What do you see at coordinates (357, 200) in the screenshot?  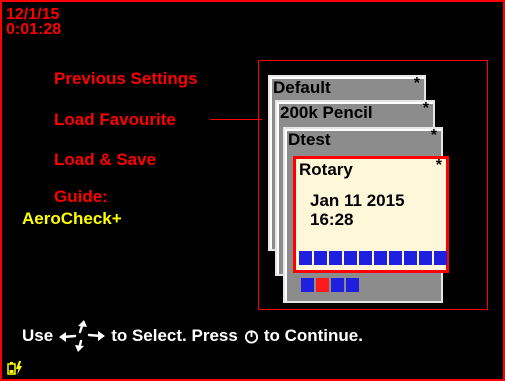 I see `profile-date: Jan 11 2015` at bounding box center [357, 200].